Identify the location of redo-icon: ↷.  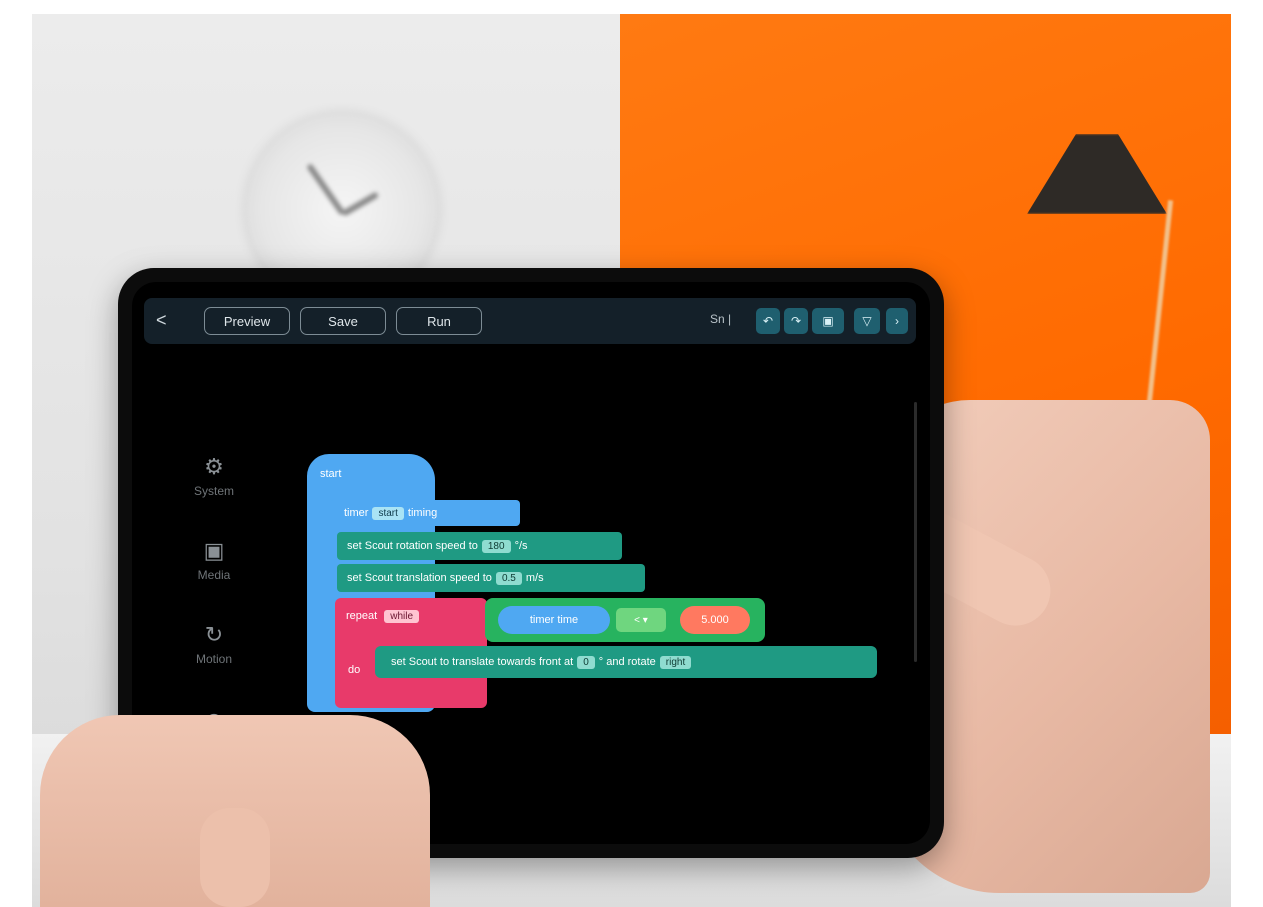
(796, 321).